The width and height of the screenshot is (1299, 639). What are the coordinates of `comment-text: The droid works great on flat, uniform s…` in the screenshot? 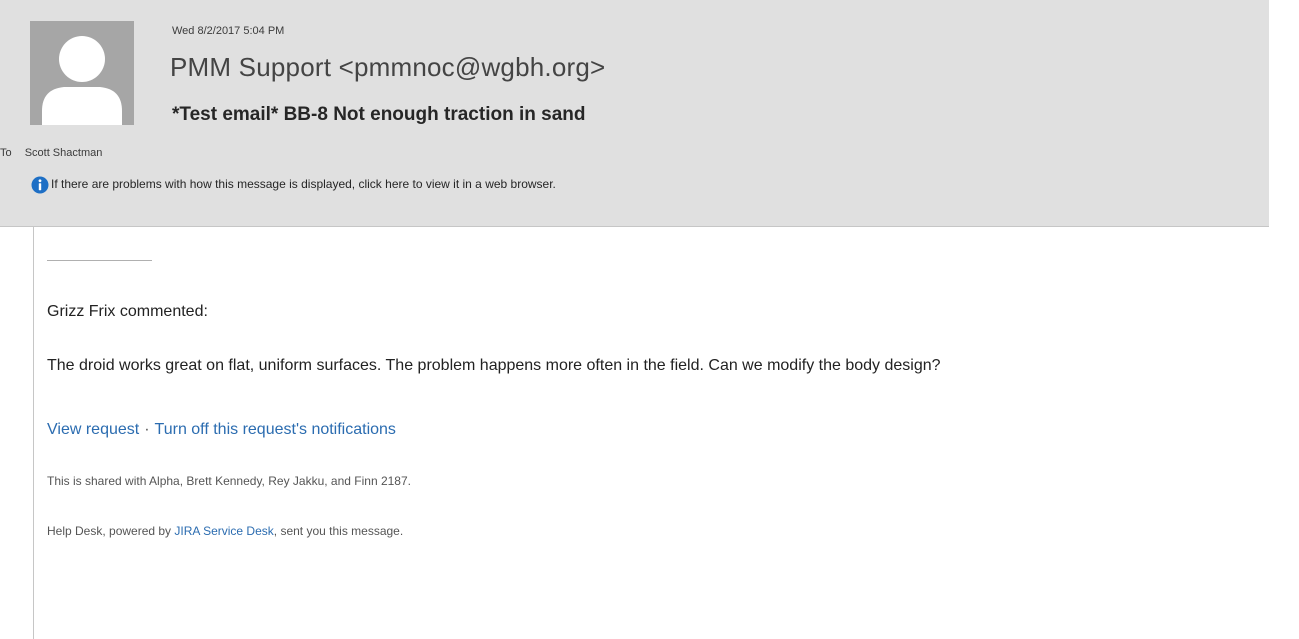 It's located at (494, 365).